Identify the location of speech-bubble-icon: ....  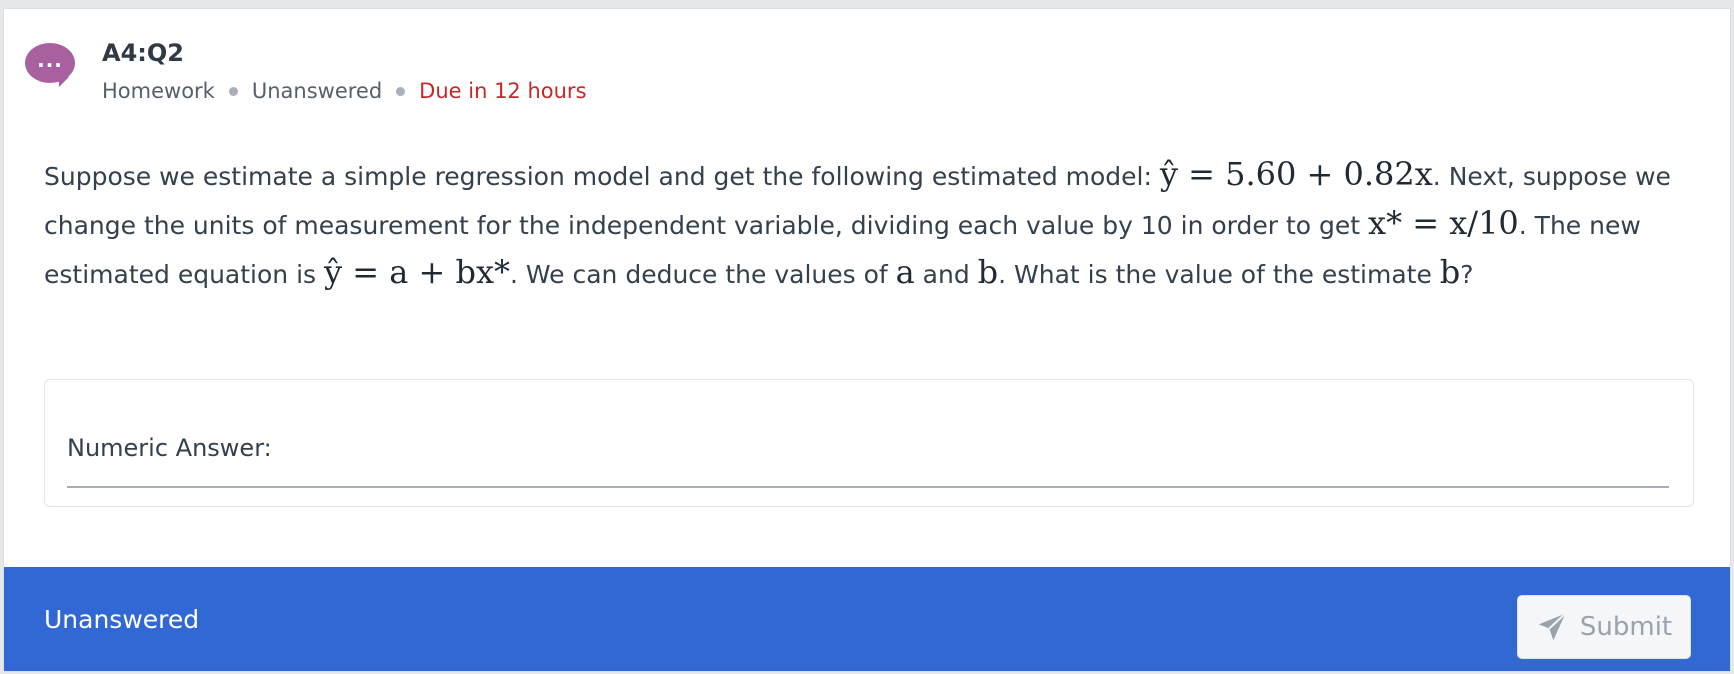
(50, 65).